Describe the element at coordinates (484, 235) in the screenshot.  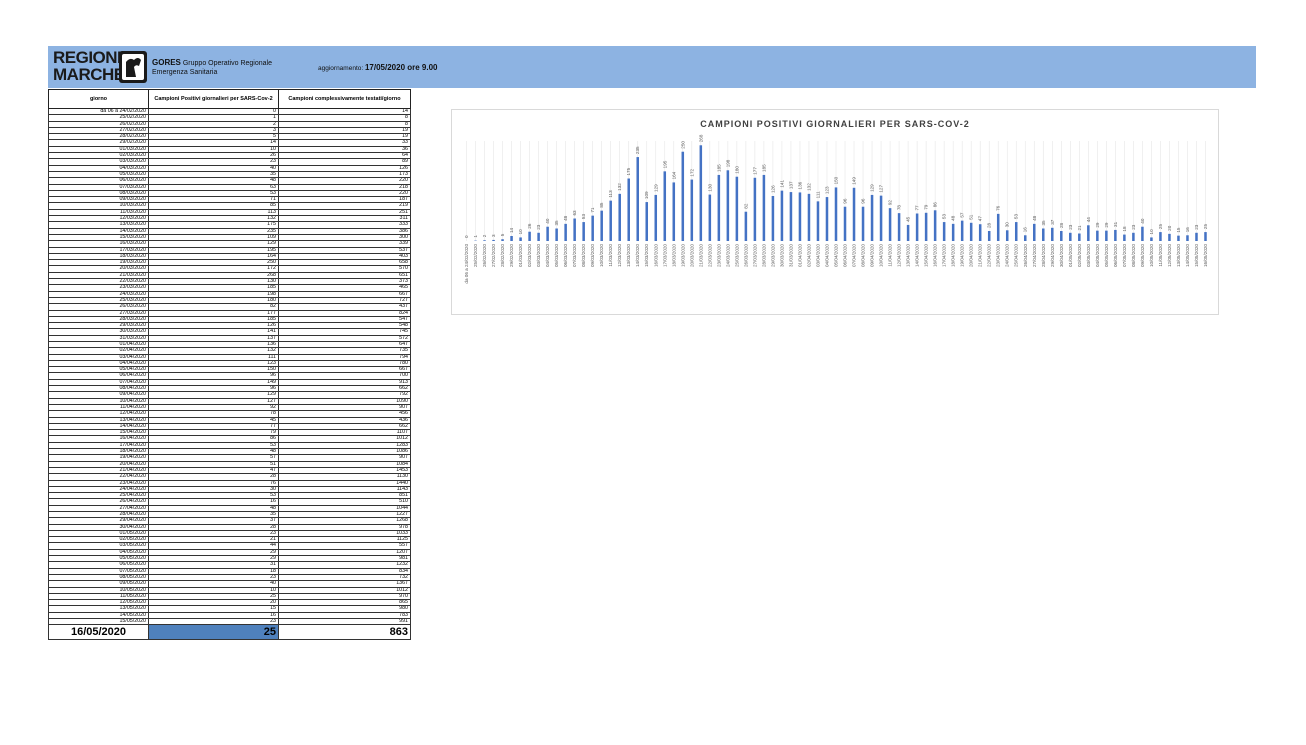
I see `chart-data-label: 2` at that location.